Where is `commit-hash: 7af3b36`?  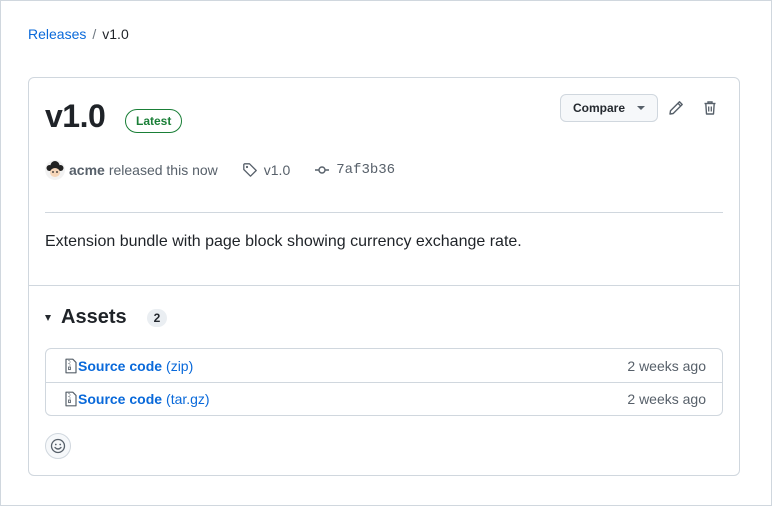
commit-hash: 7af3b36 is located at coordinates (366, 170).